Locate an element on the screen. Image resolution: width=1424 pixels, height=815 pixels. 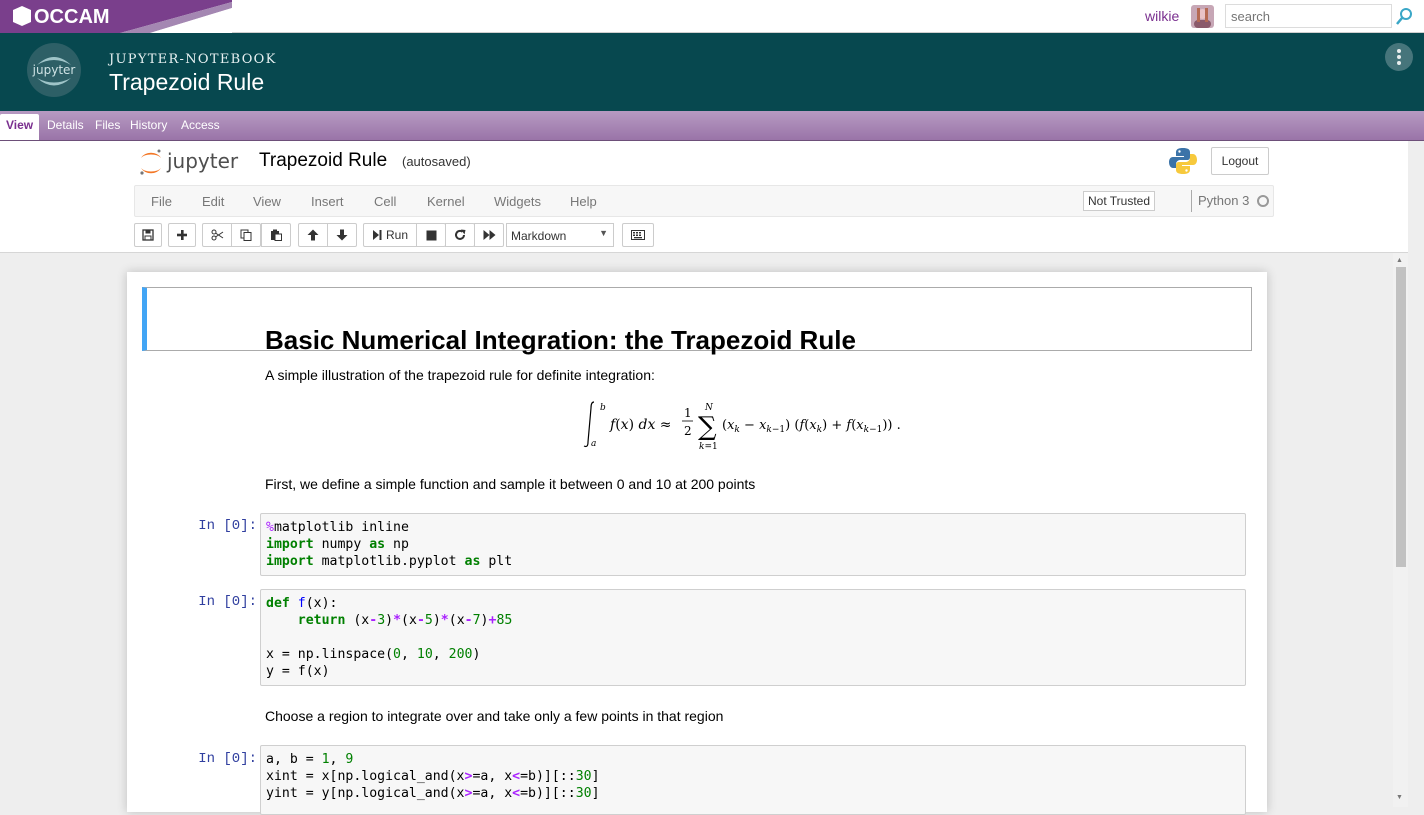
save-button is located at coordinates (148, 235).